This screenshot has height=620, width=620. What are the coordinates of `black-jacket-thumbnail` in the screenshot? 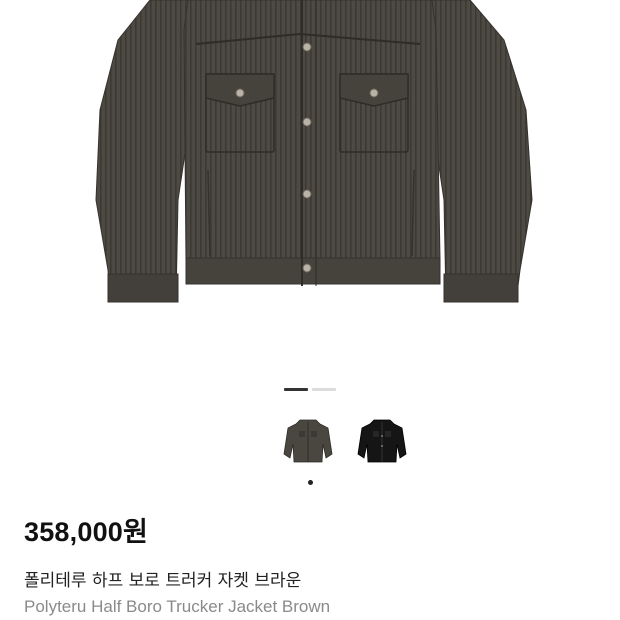 It's located at (382, 442).